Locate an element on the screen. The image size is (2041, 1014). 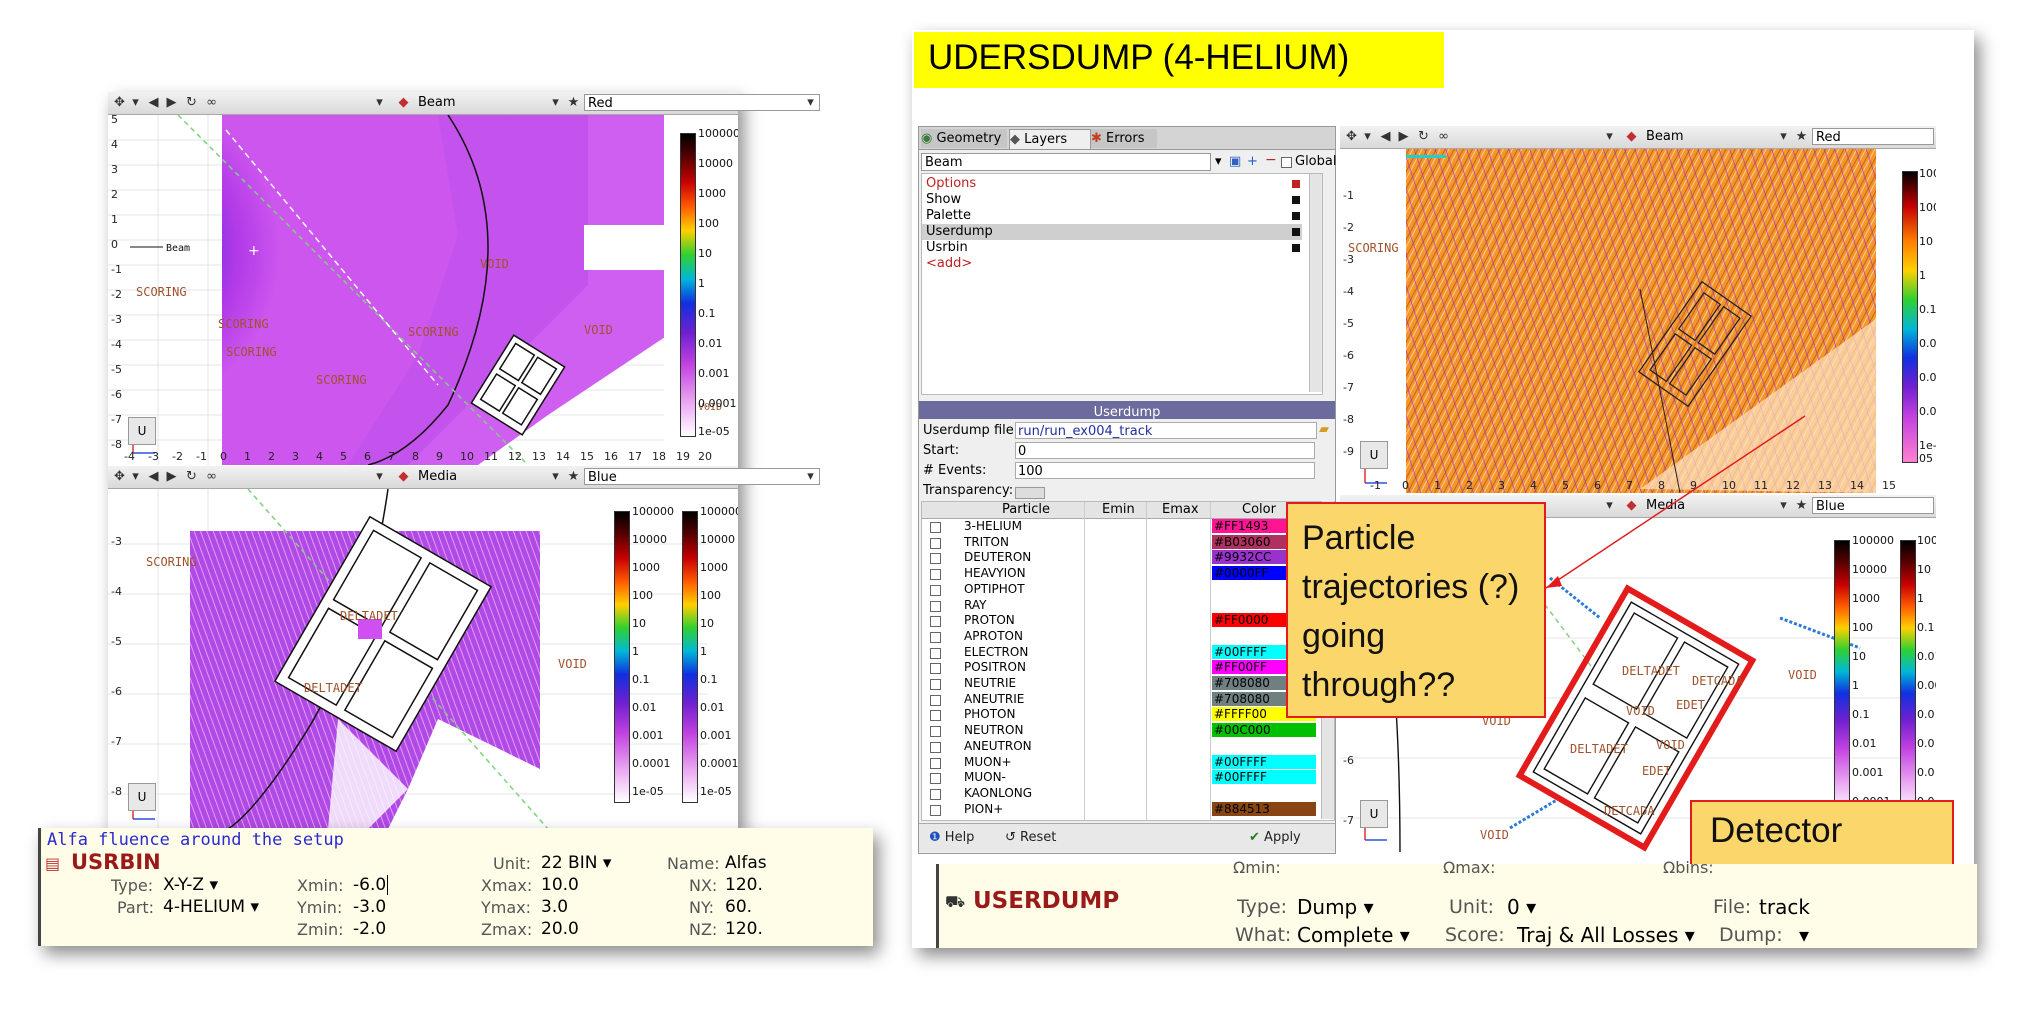
layer-item-usrbin: Usrbin is located at coordinates (947, 247).